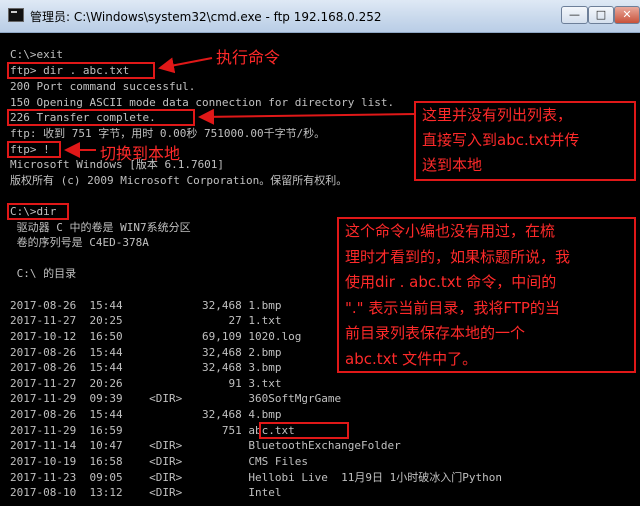  What do you see at coordinates (156, 336) in the screenshot?
I see `dir-row: 2017-10-12 16:50 69,109 1020.log` at bounding box center [156, 336].